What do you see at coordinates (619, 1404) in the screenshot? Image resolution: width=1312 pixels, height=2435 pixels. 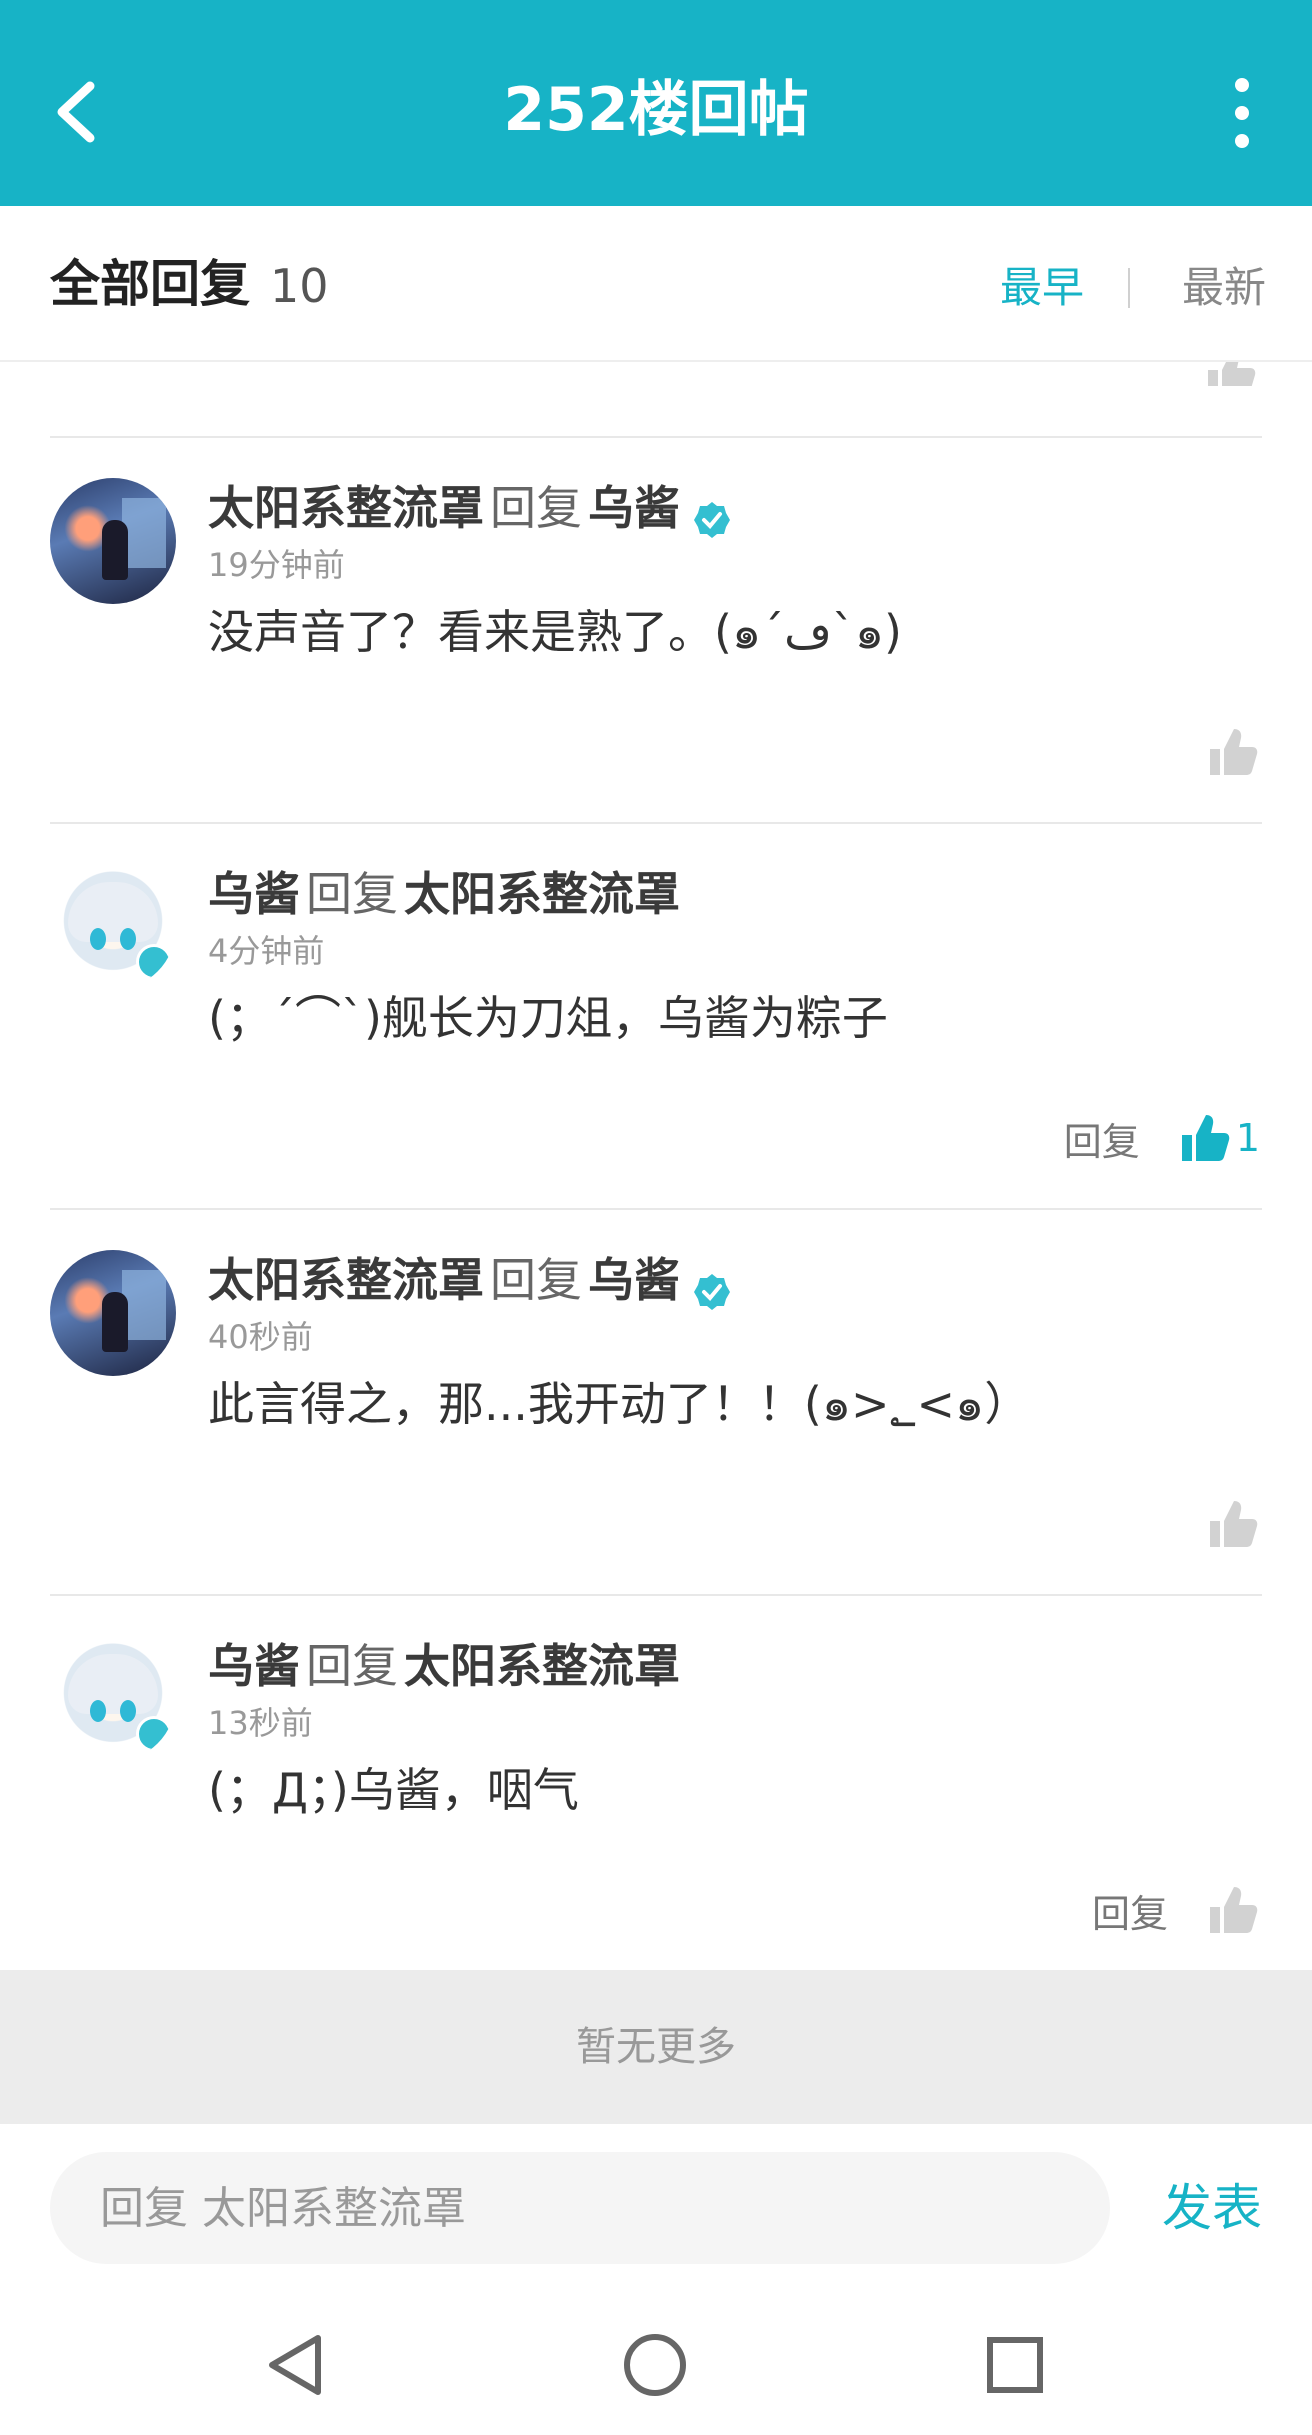 I see `reply-content: 此言得之，那...我开动了！！(๑>؂<๑）` at bounding box center [619, 1404].